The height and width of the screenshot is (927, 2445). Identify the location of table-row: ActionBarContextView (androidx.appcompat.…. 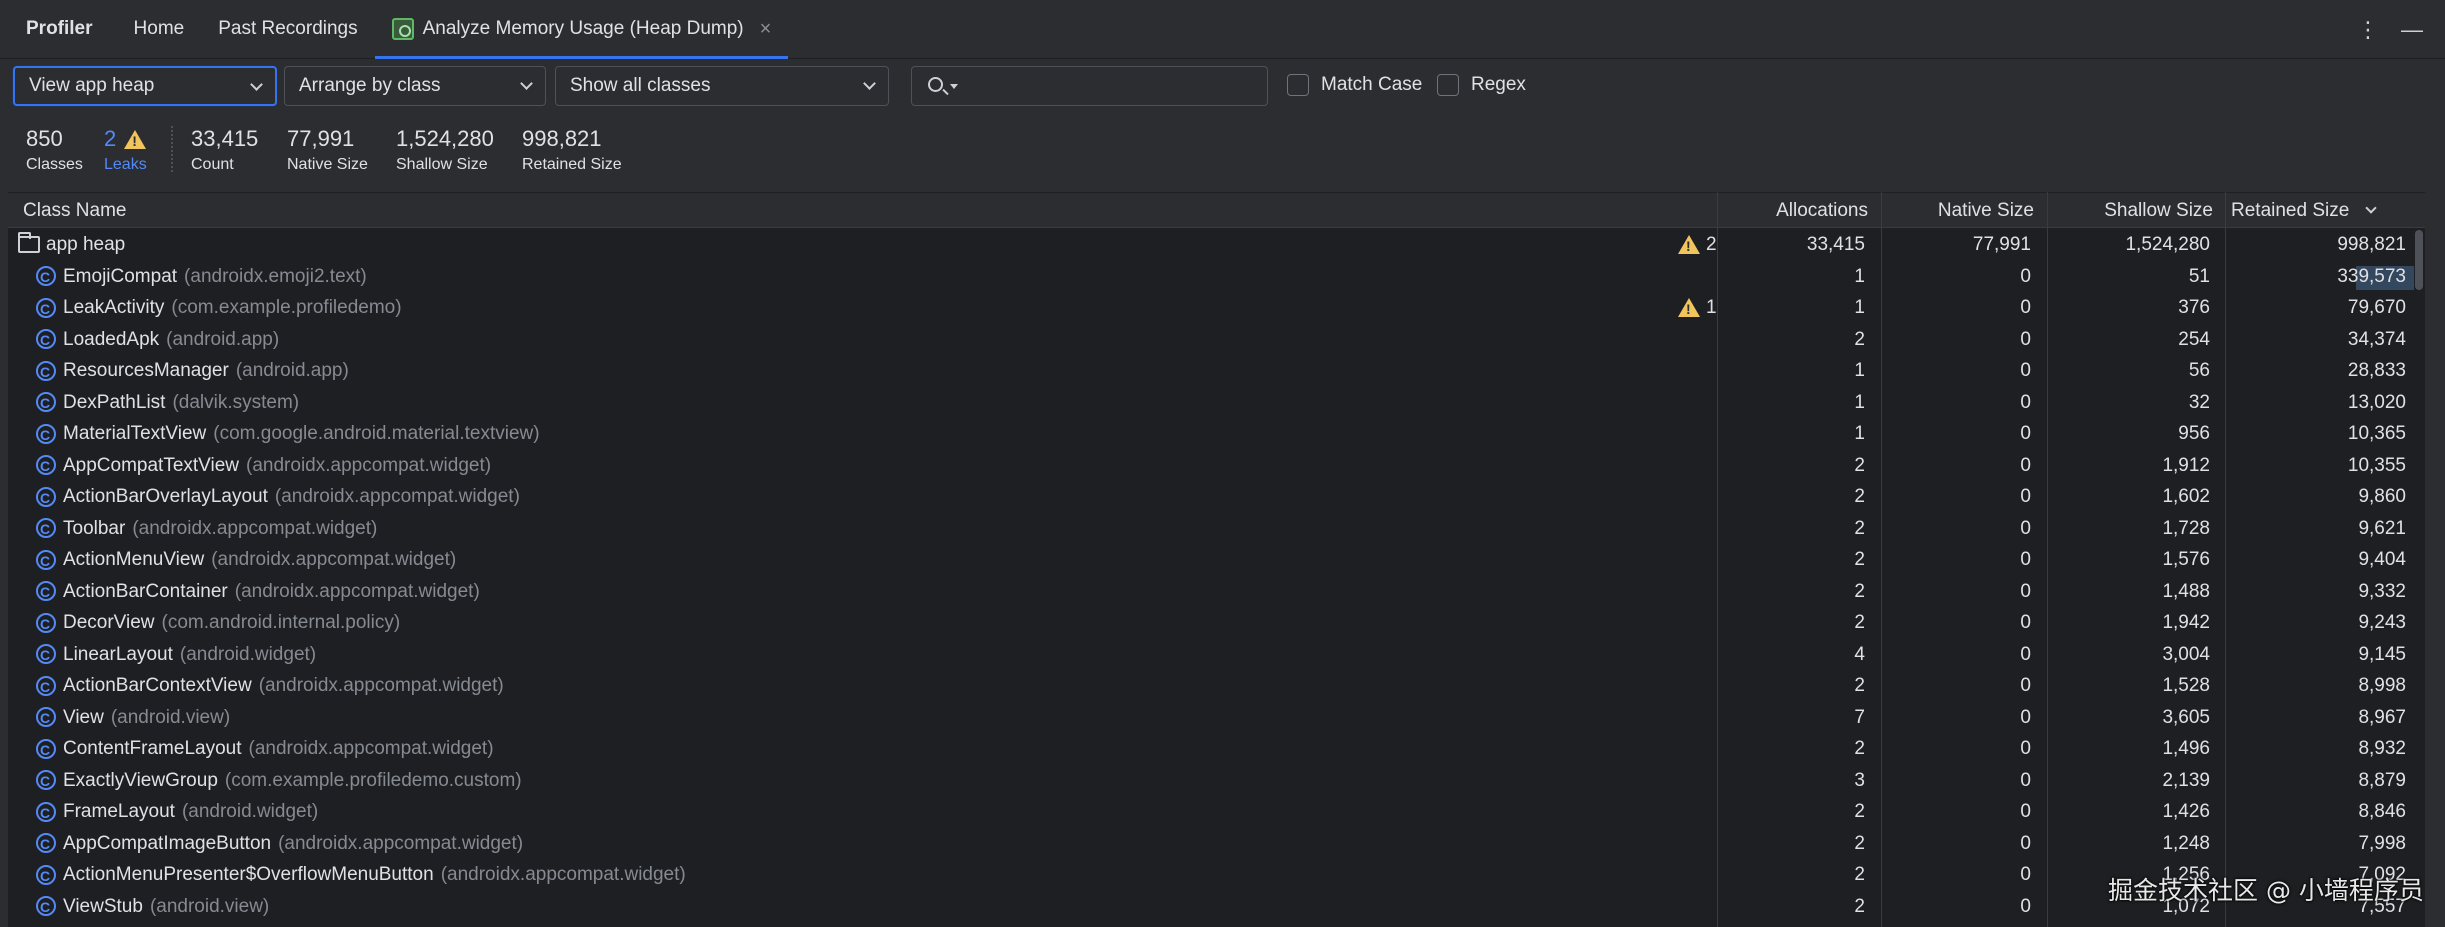
(1216, 686).